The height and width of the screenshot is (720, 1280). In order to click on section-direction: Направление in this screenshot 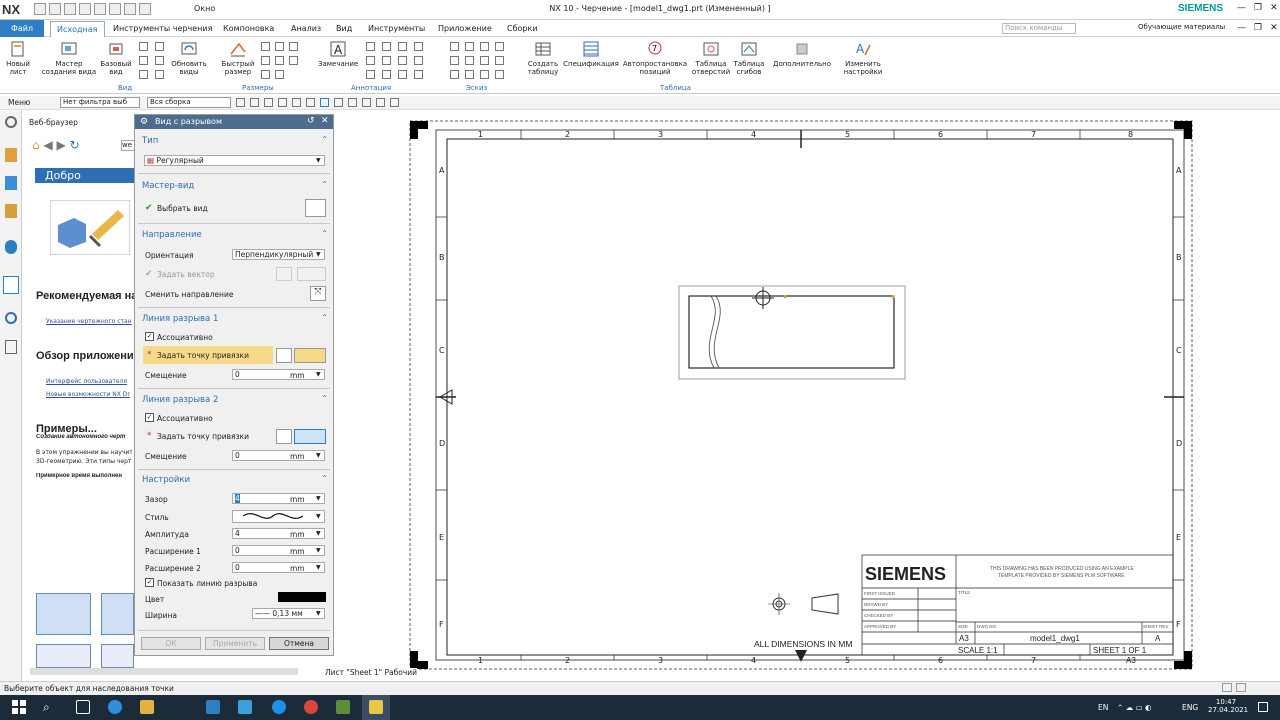, I will do `click(172, 235)`.